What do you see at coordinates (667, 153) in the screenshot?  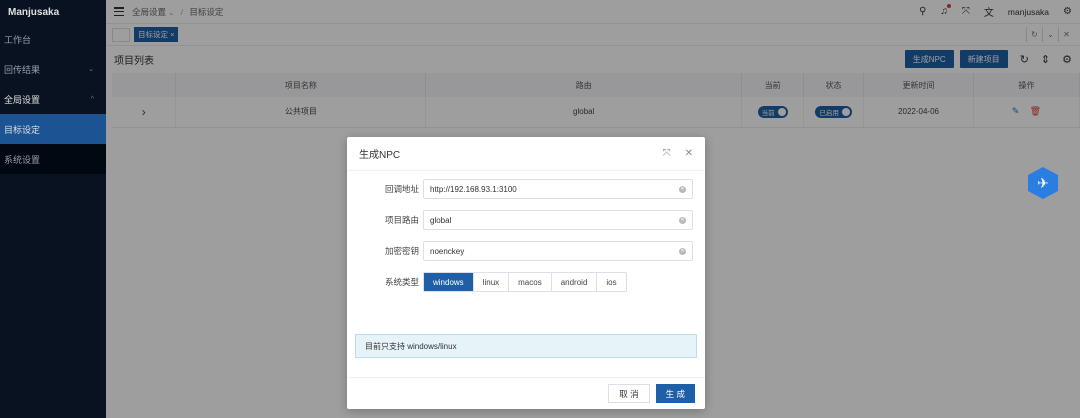 I see `fullscreen-icon: ⤧` at bounding box center [667, 153].